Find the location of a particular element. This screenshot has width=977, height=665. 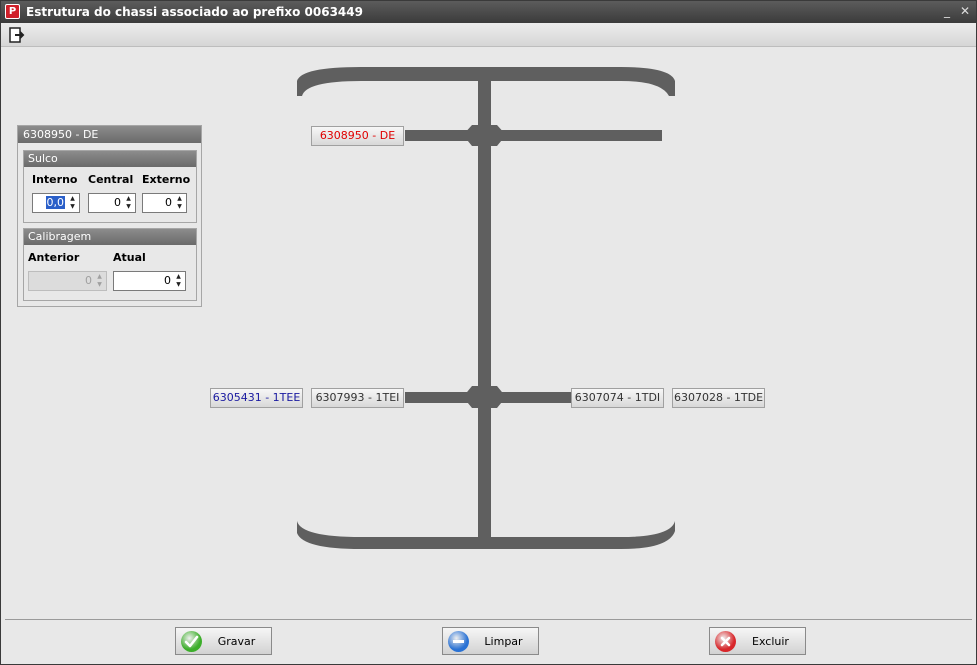

interno-spin-arrows-icon: ▲ ▼ is located at coordinates (72, 203).